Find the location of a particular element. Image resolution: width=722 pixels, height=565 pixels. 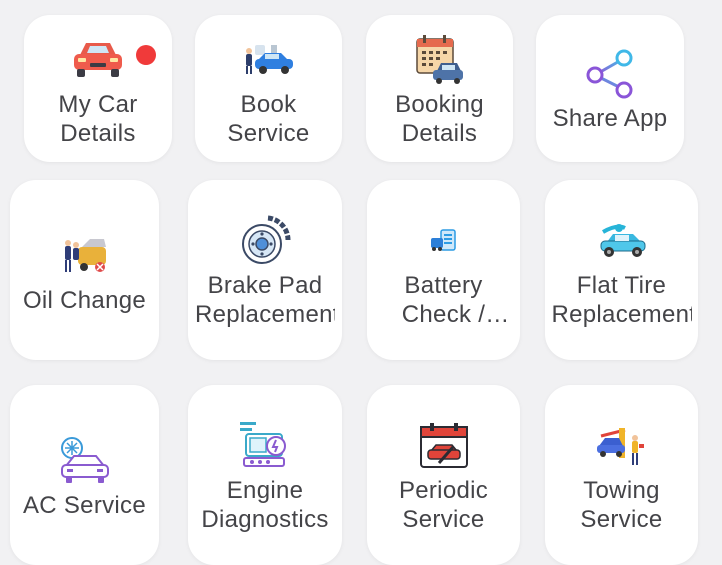

tile-battery-check: Battery Check / Replacement is located at coordinates (443, 270).